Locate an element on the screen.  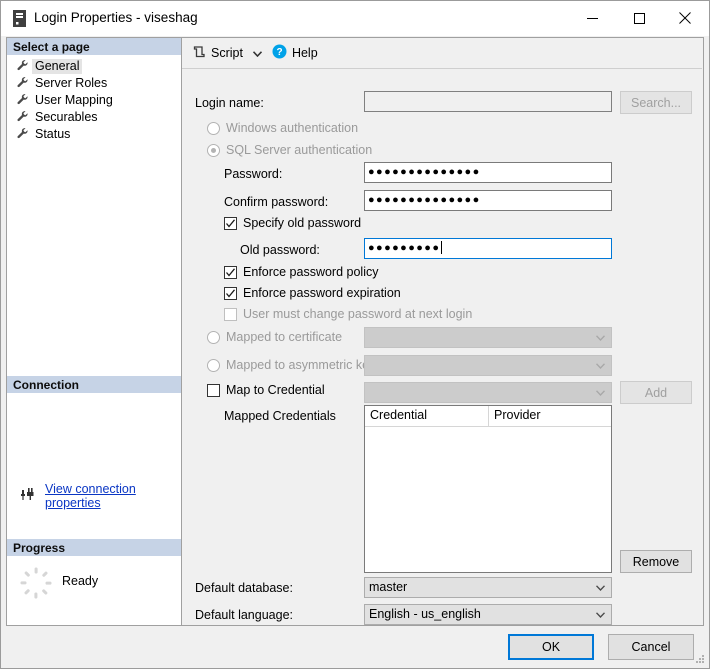
sidebar-item-securables: Securables is located at coordinates (94, 117).